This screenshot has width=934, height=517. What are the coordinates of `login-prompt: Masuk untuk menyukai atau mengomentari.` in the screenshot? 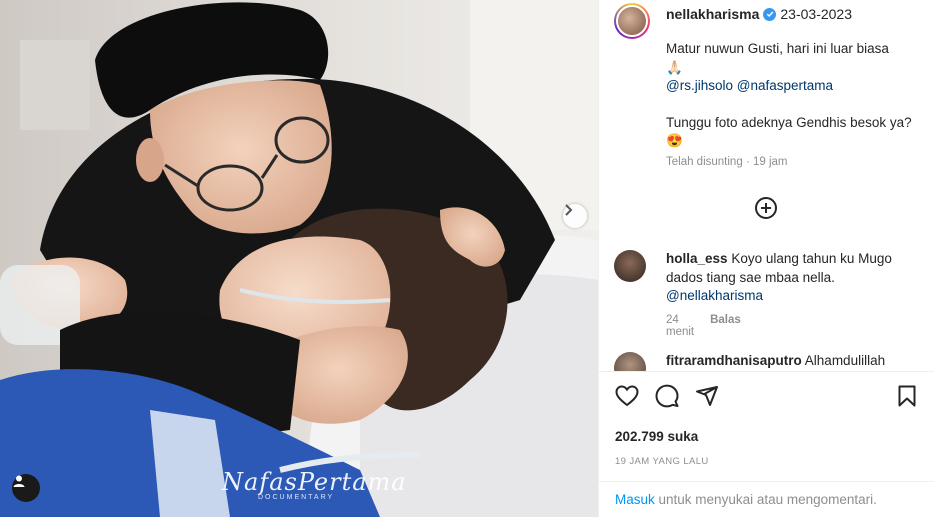 It's located at (766, 499).